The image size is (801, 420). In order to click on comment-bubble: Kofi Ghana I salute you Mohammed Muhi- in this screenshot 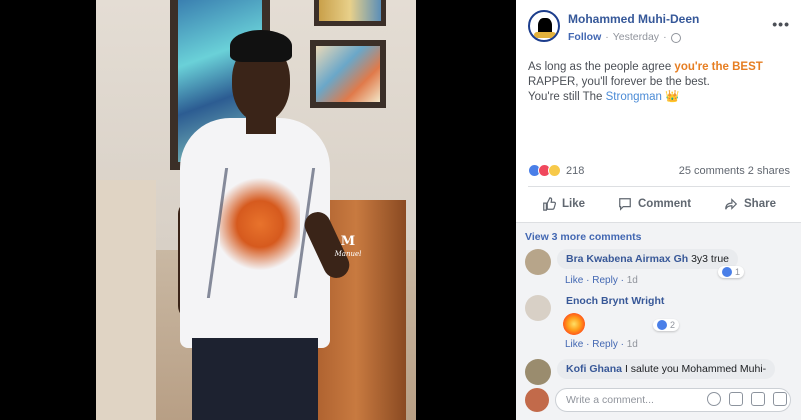, I will do `click(666, 369)`.